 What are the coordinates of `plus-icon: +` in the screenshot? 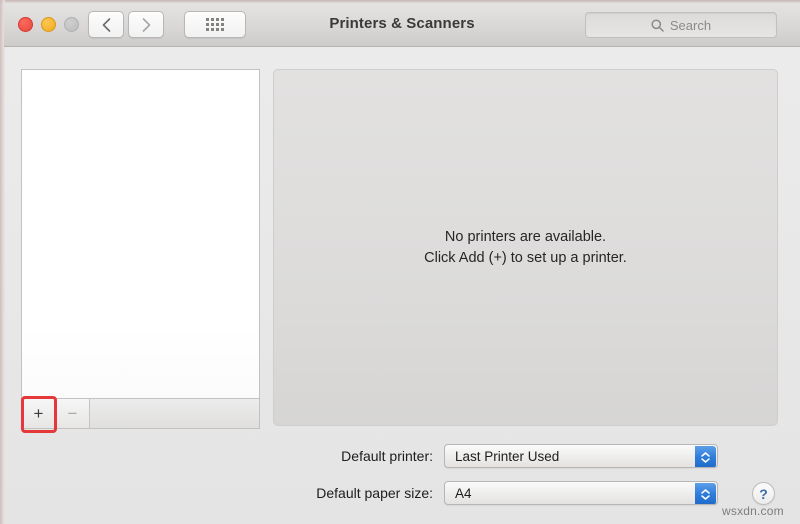 It's located at (38, 413).